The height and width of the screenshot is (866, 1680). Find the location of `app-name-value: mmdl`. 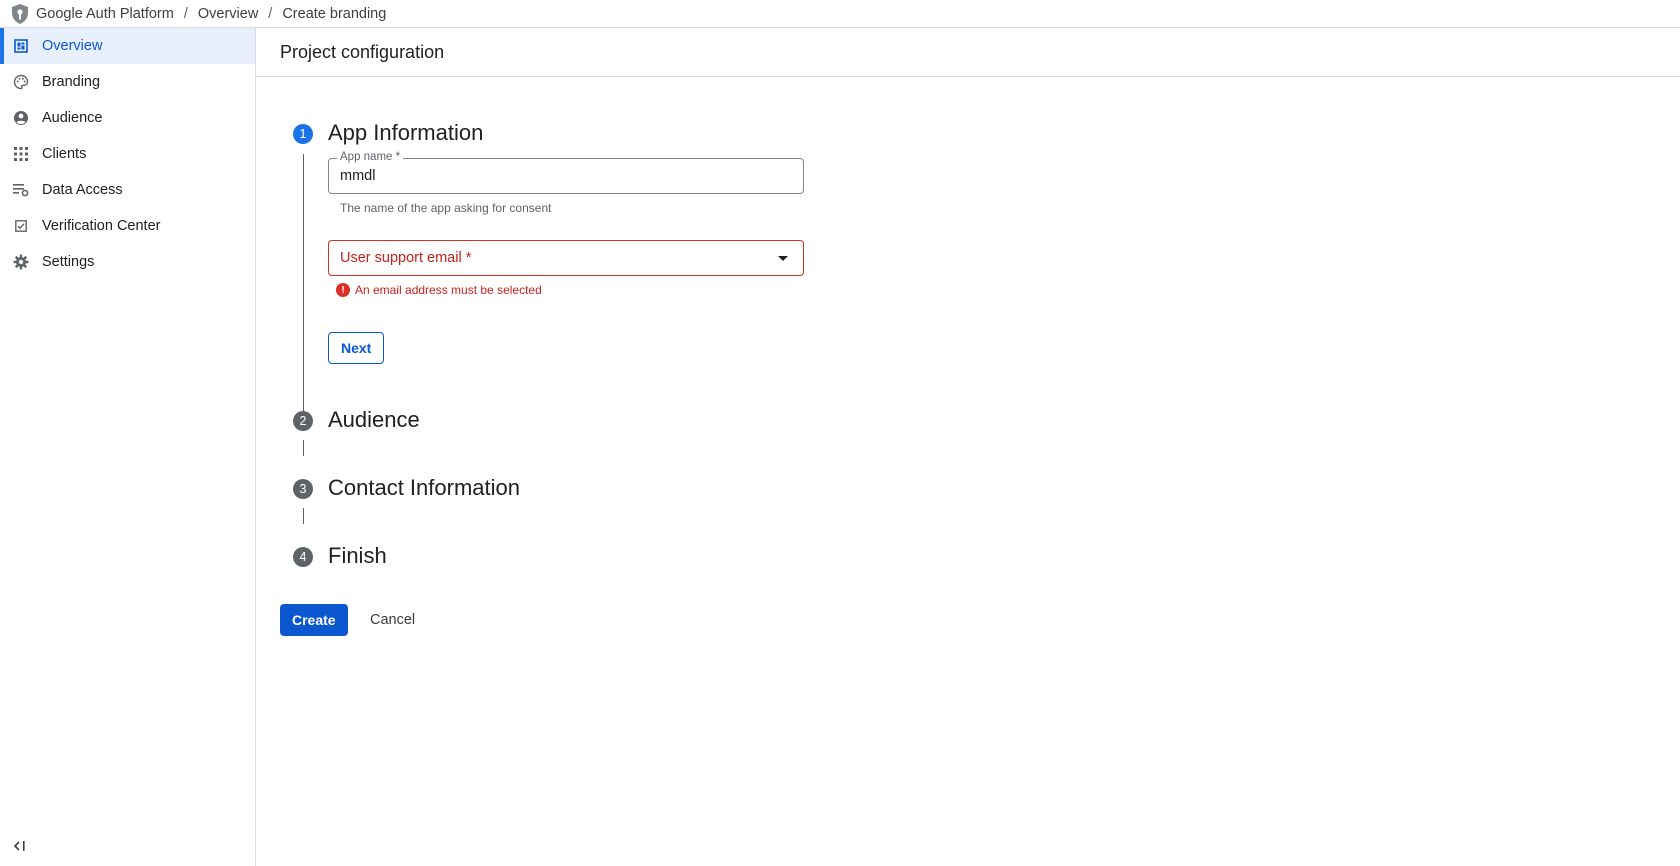

app-name-value: mmdl is located at coordinates (357, 176).